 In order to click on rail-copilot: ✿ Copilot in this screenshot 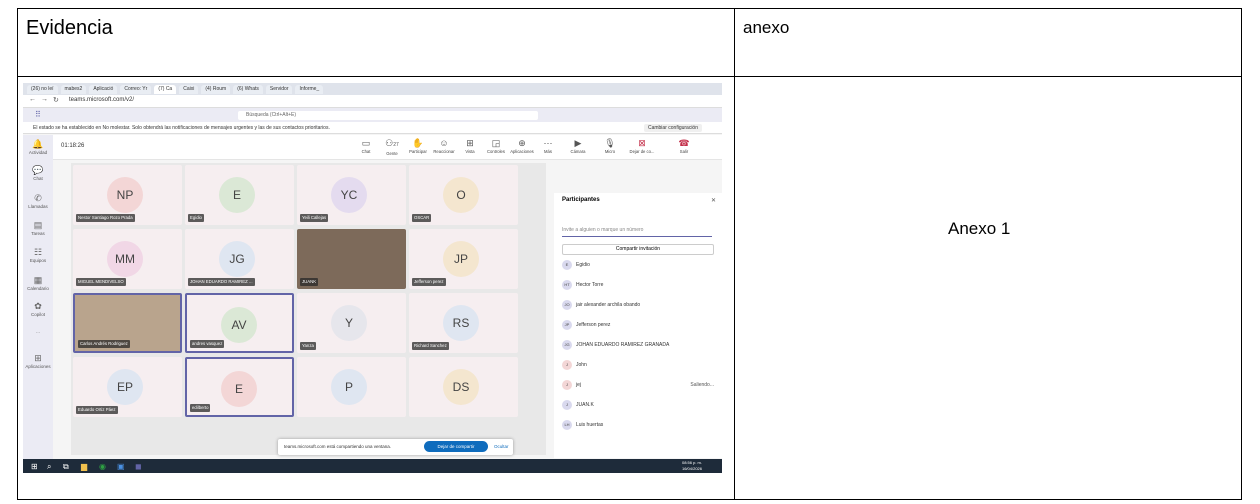, I will do `click(38, 309)`.